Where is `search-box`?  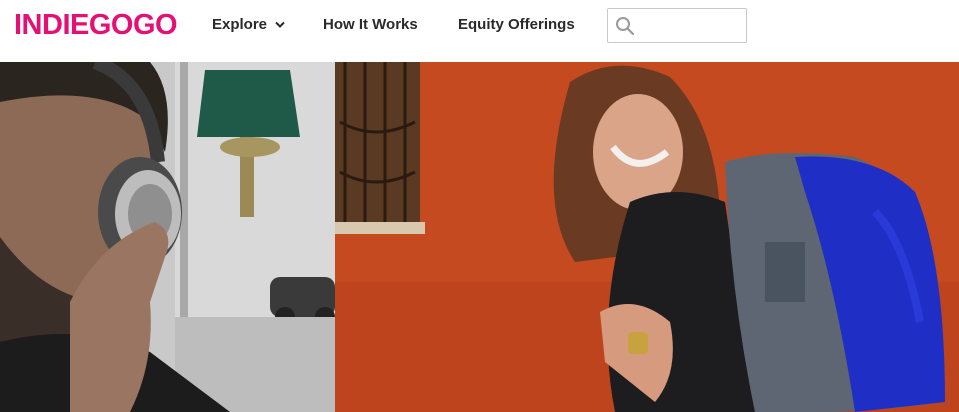 search-box is located at coordinates (677, 25).